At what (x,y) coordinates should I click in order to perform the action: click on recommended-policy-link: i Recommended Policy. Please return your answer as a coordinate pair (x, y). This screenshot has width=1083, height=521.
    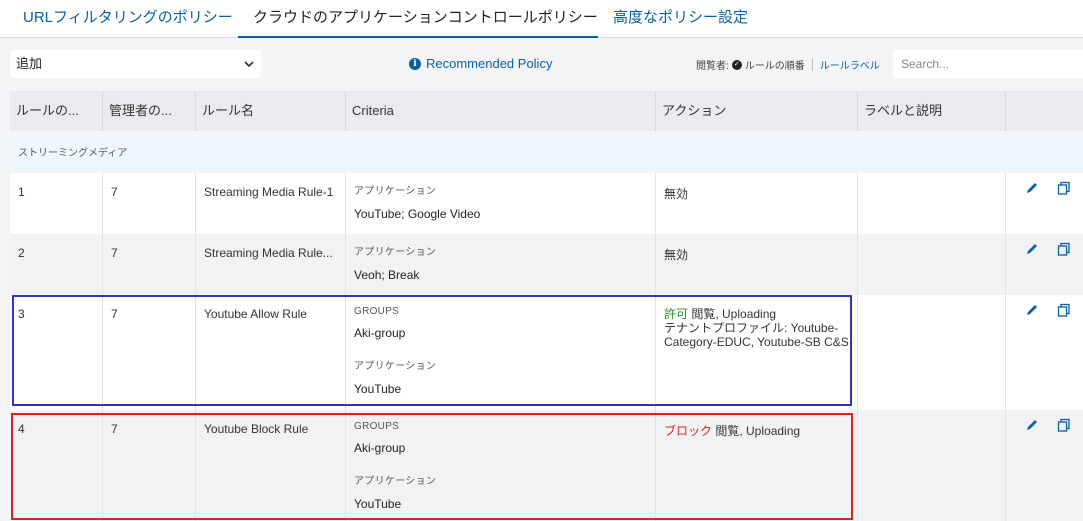
    Looking at the image, I should click on (480, 63).